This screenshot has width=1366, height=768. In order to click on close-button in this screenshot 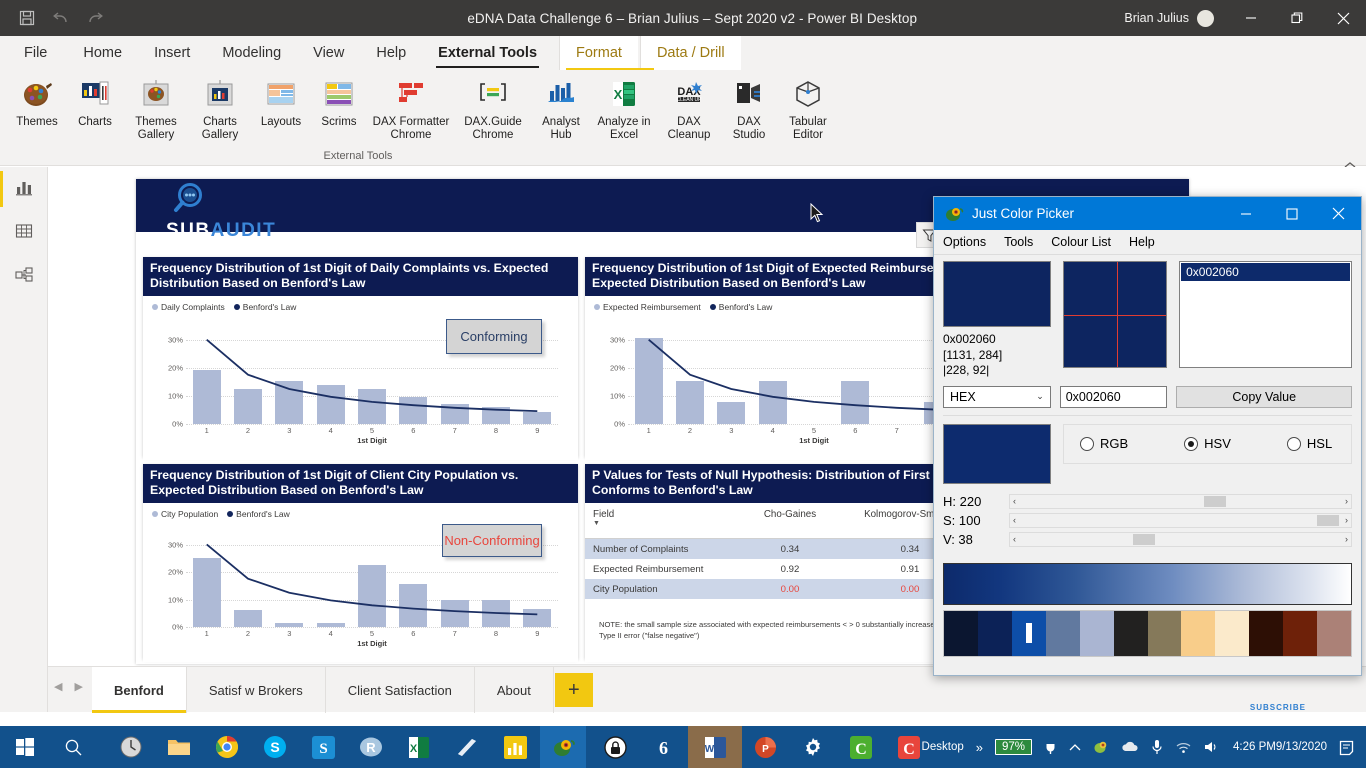, I will do `click(1343, 18)`.